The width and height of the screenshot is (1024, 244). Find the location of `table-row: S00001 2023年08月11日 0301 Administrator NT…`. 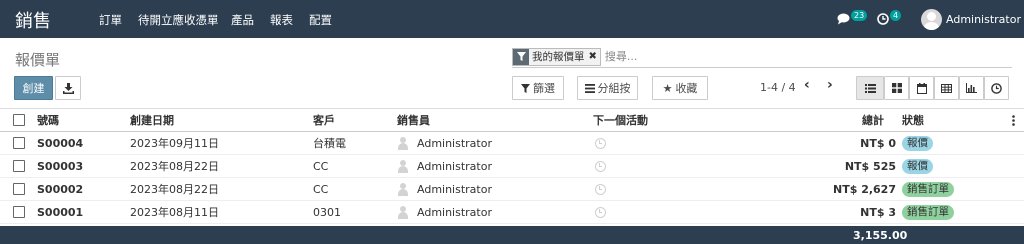

table-row: S00001 2023年08月11日 0301 Administrator NT… is located at coordinates (512, 212).